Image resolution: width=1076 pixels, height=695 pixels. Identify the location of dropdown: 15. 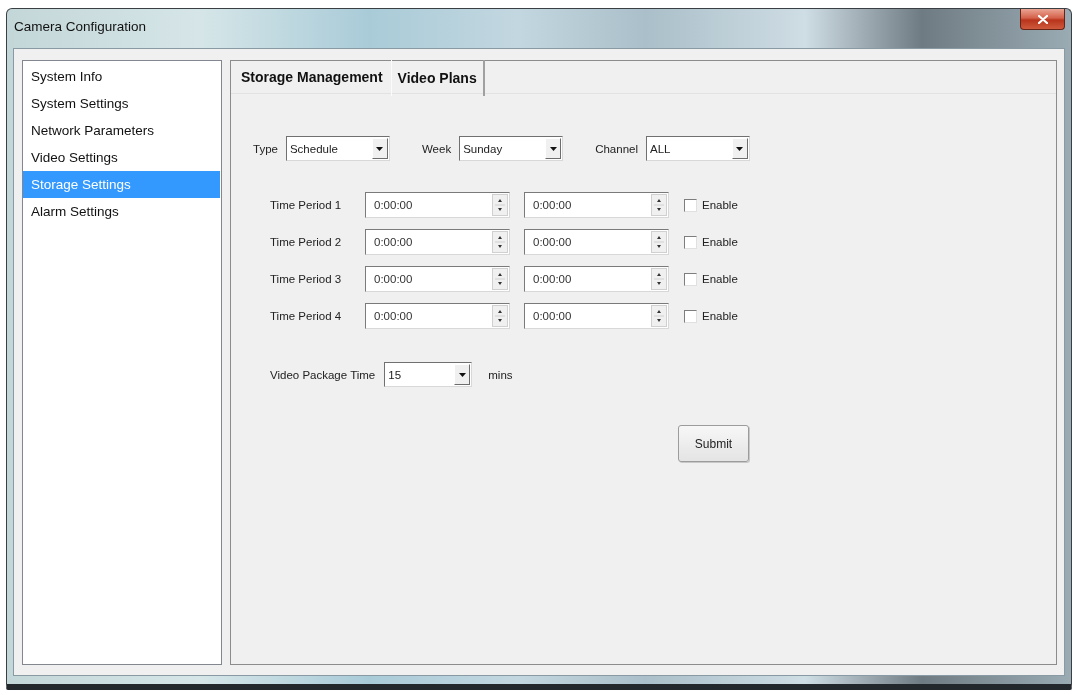
(428, 374).